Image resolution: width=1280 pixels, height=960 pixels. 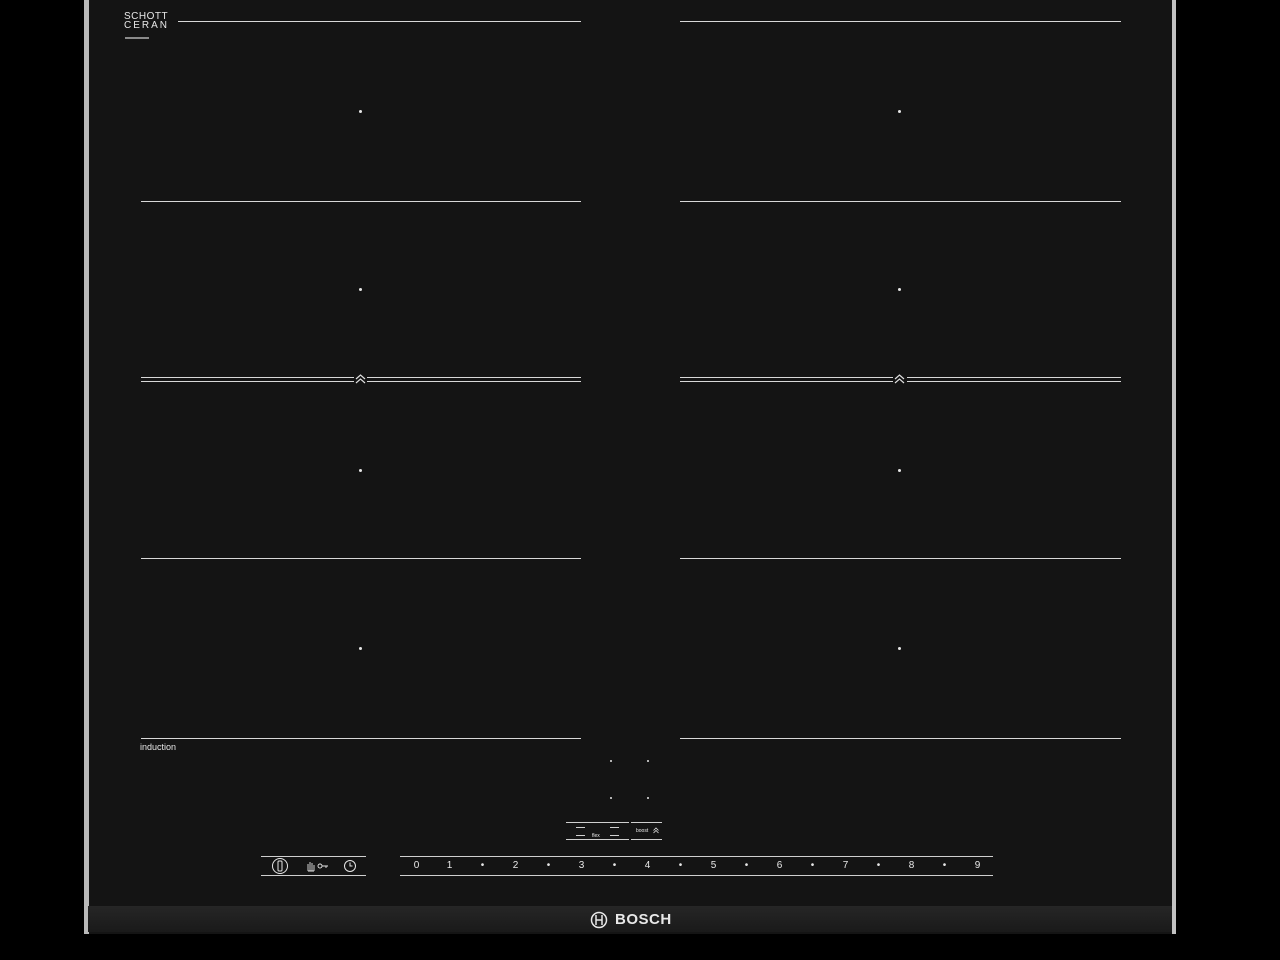 I want to click on power-level-7: 7, so click(x=845, y=865).